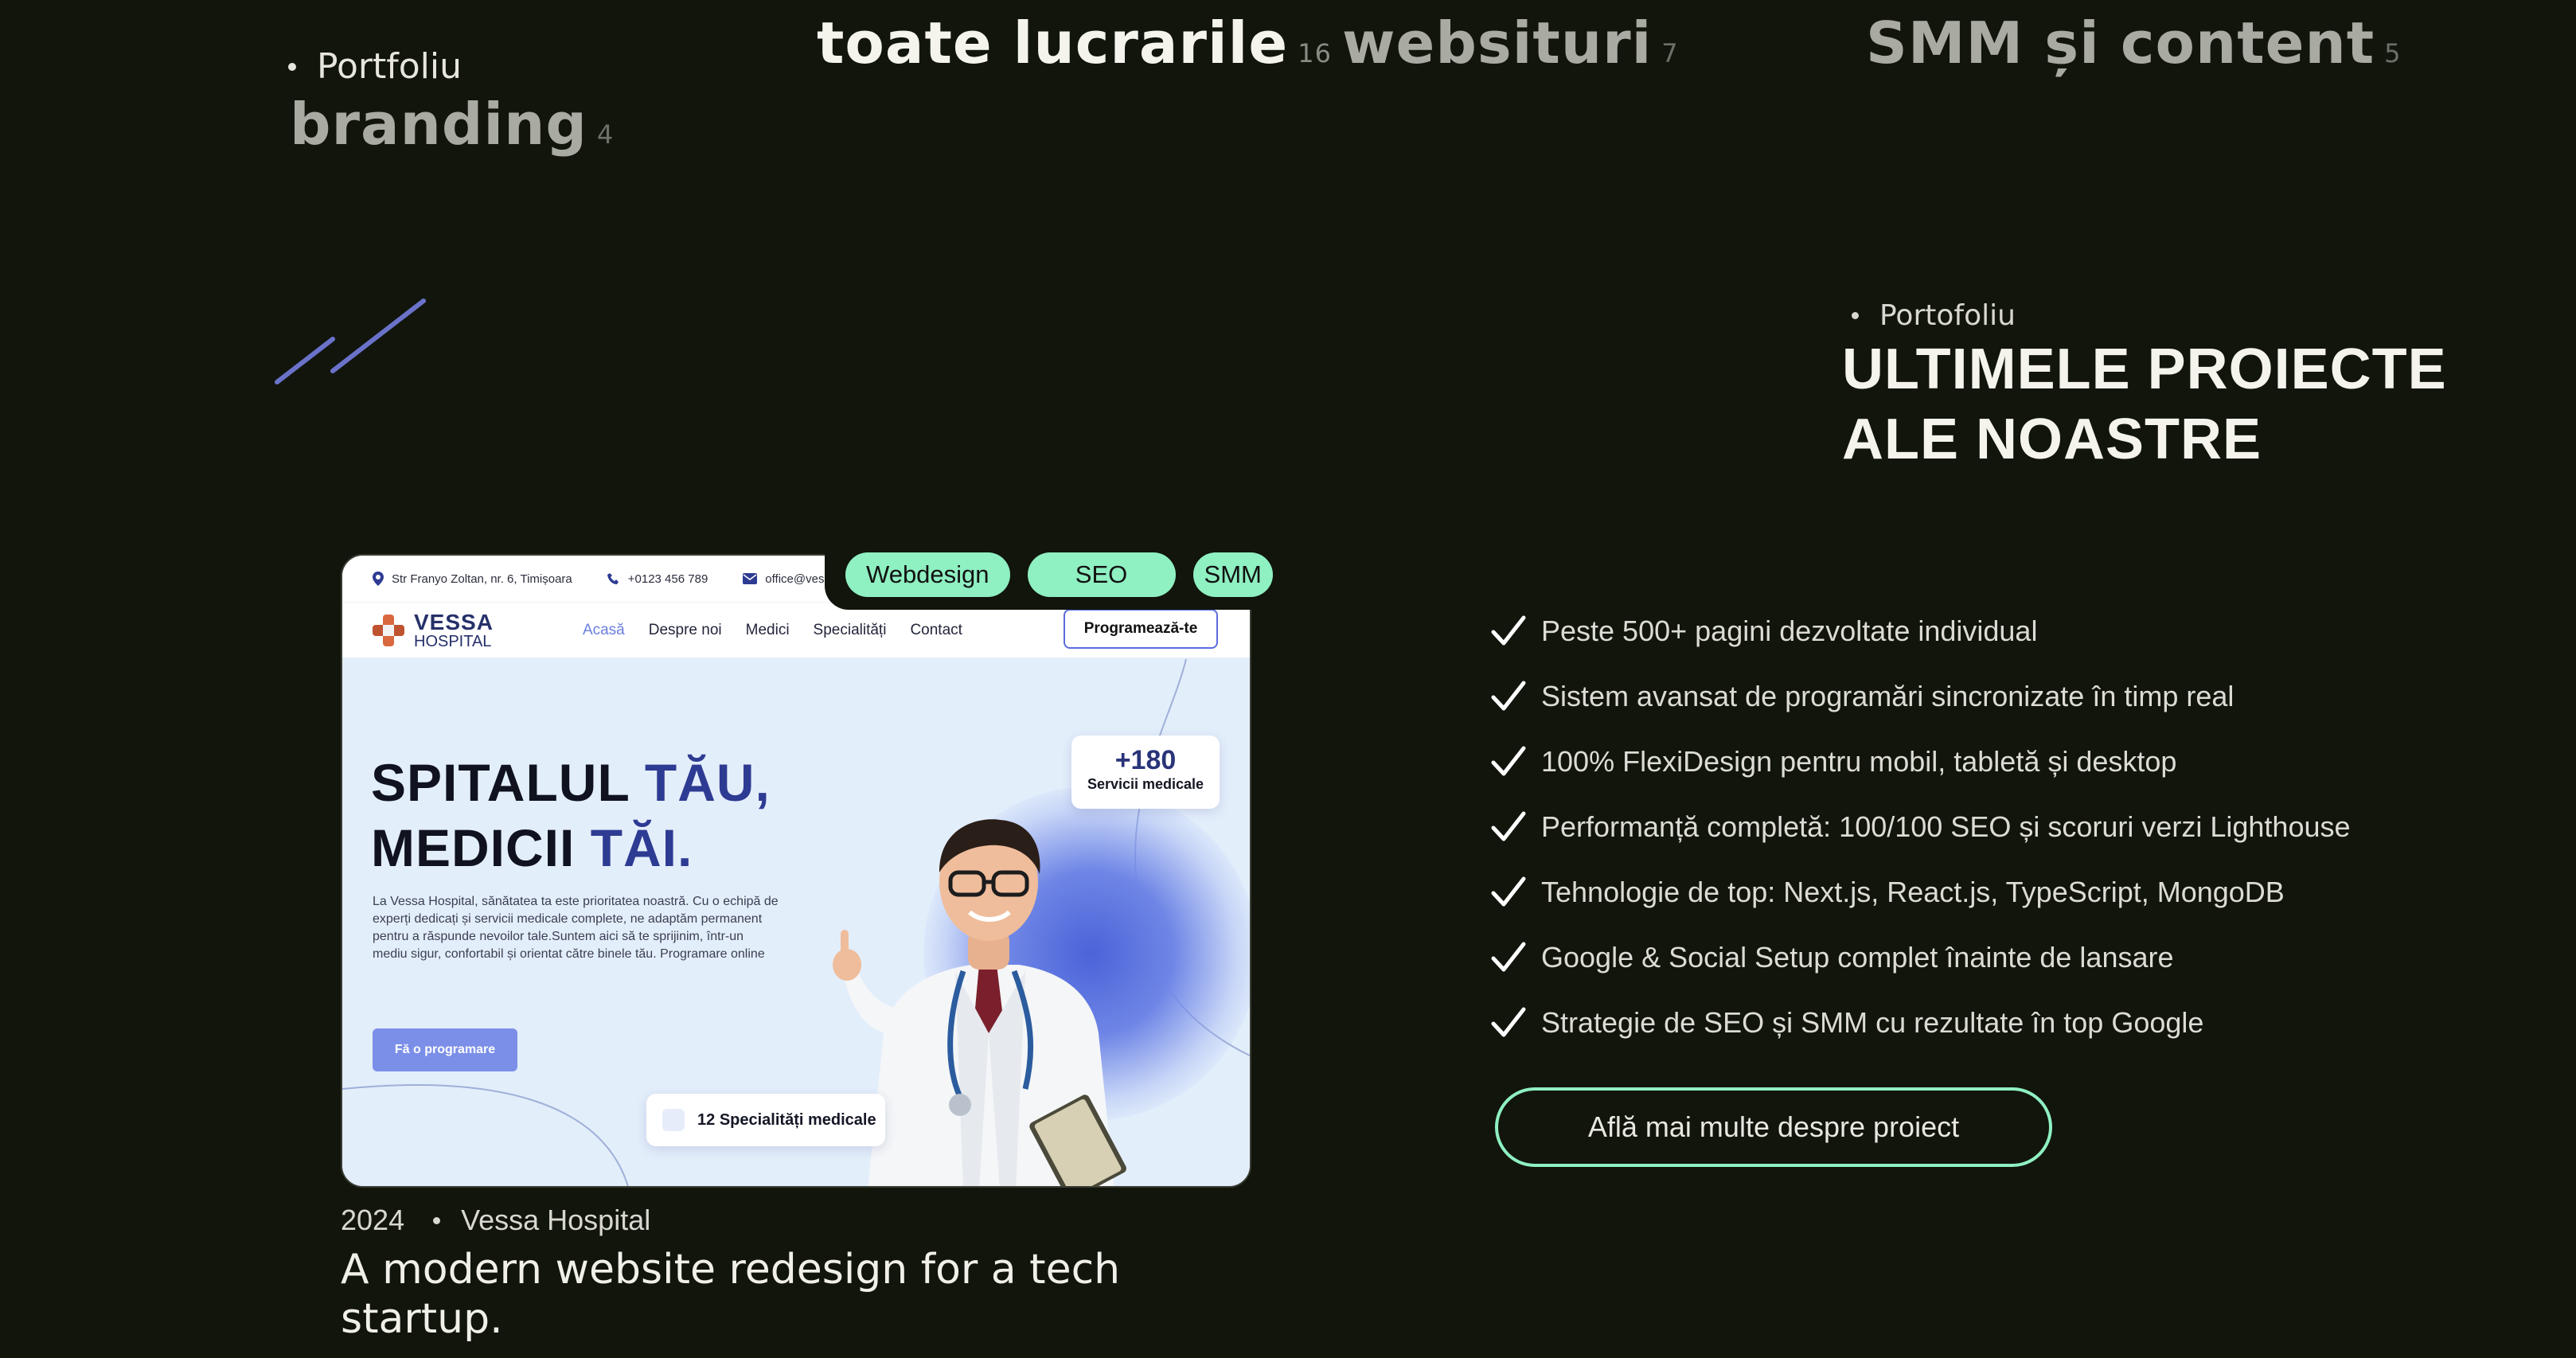 This screenshot has width=2576, height=1358. I want to click on clipboard-icon, so click(673, 1120).